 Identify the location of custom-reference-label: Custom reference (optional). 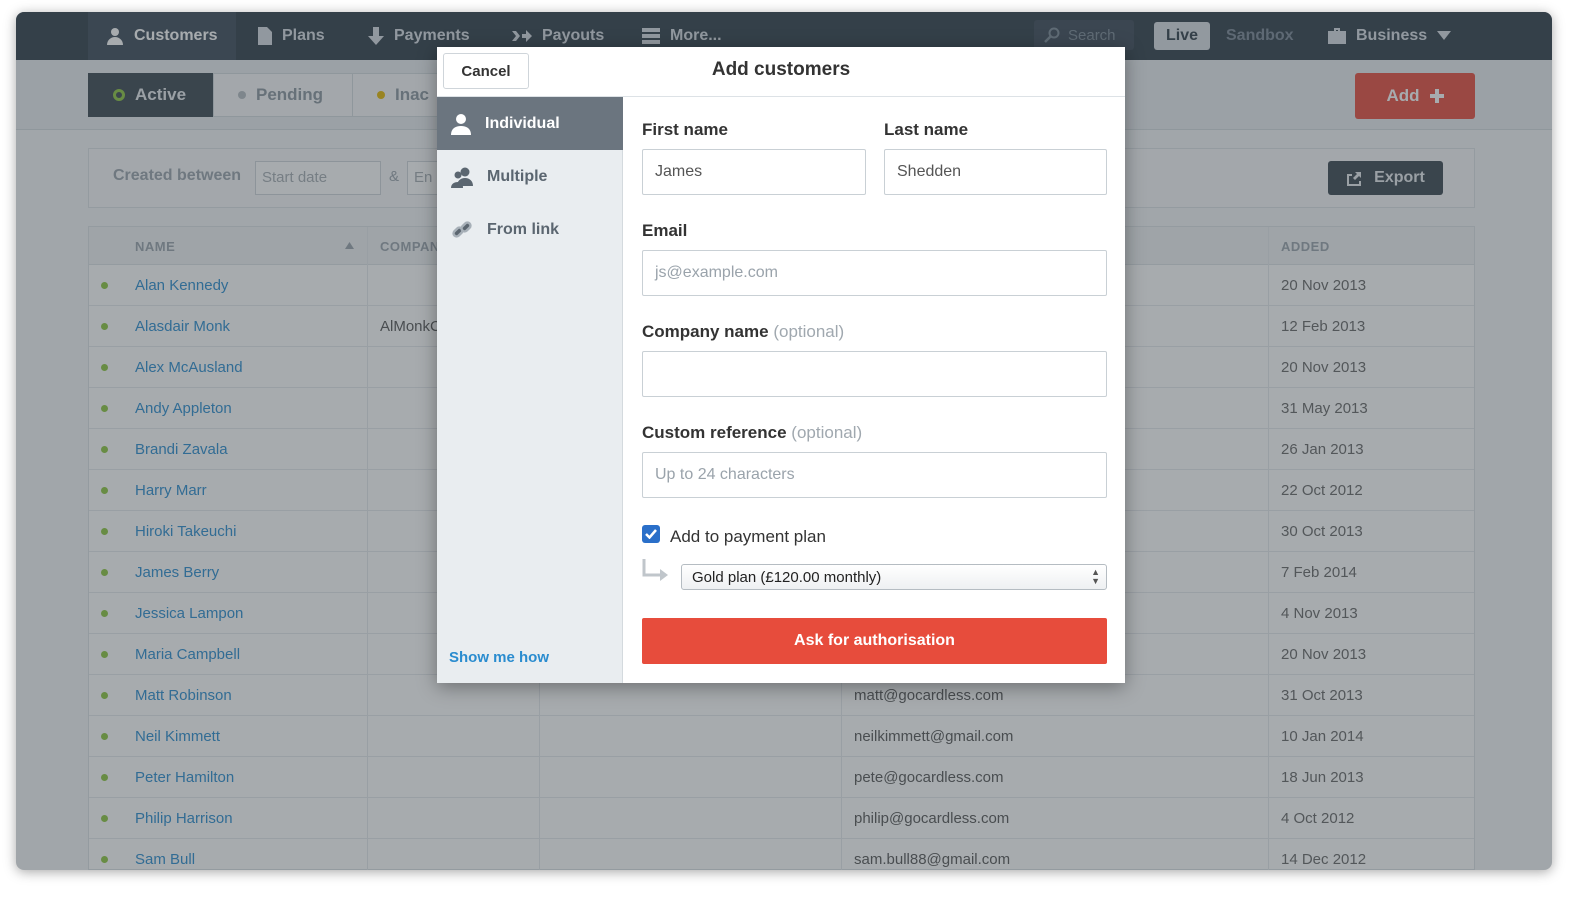
(752, 433).